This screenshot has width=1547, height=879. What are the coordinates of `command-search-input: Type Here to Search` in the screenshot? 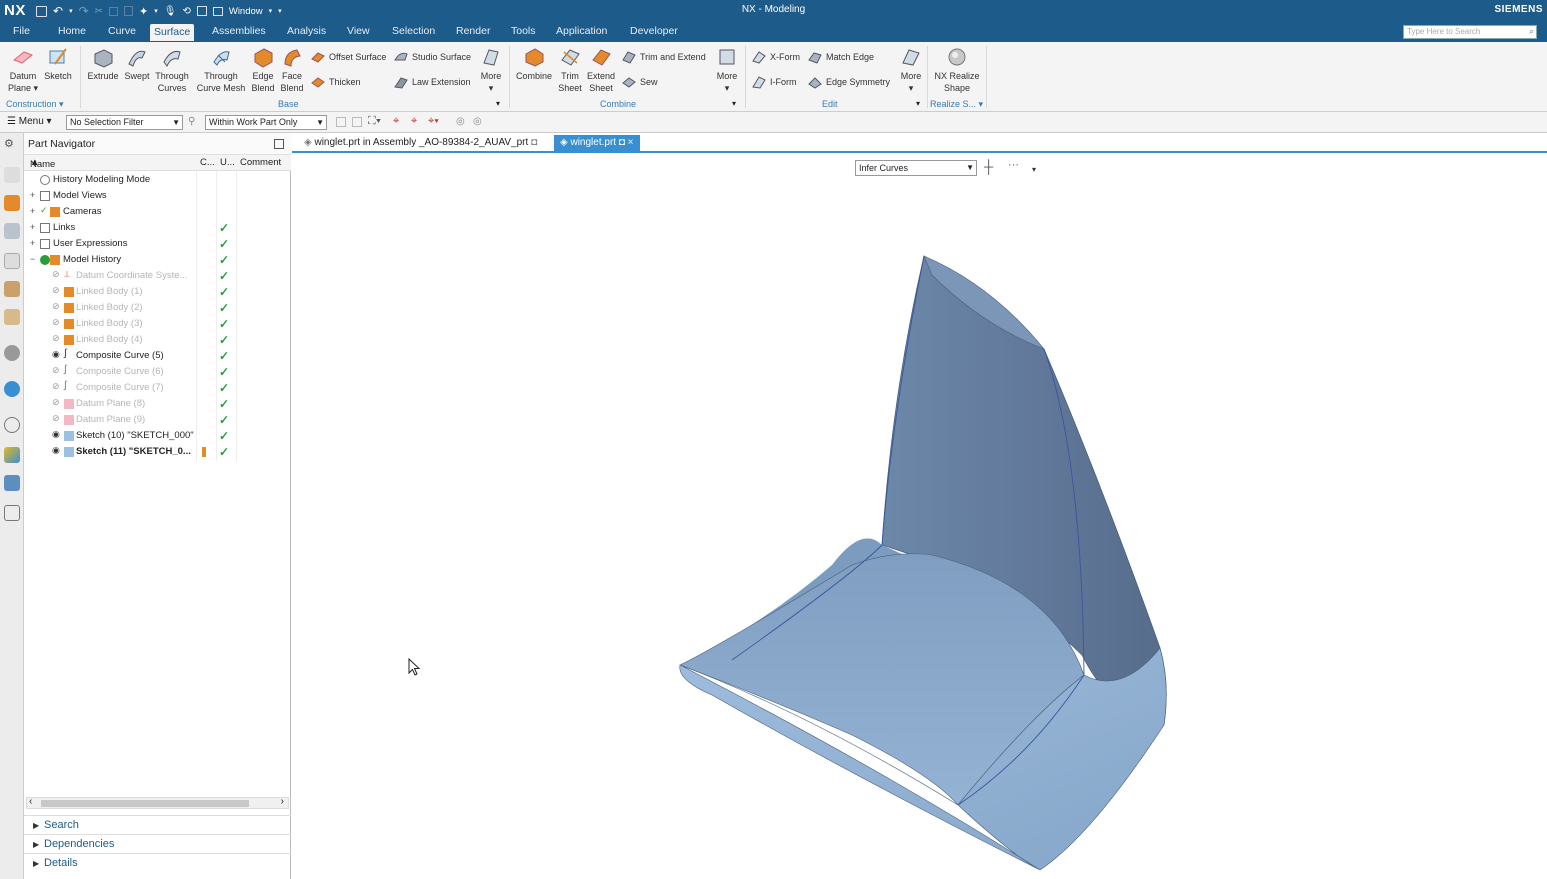 It's located at (1470, 32).